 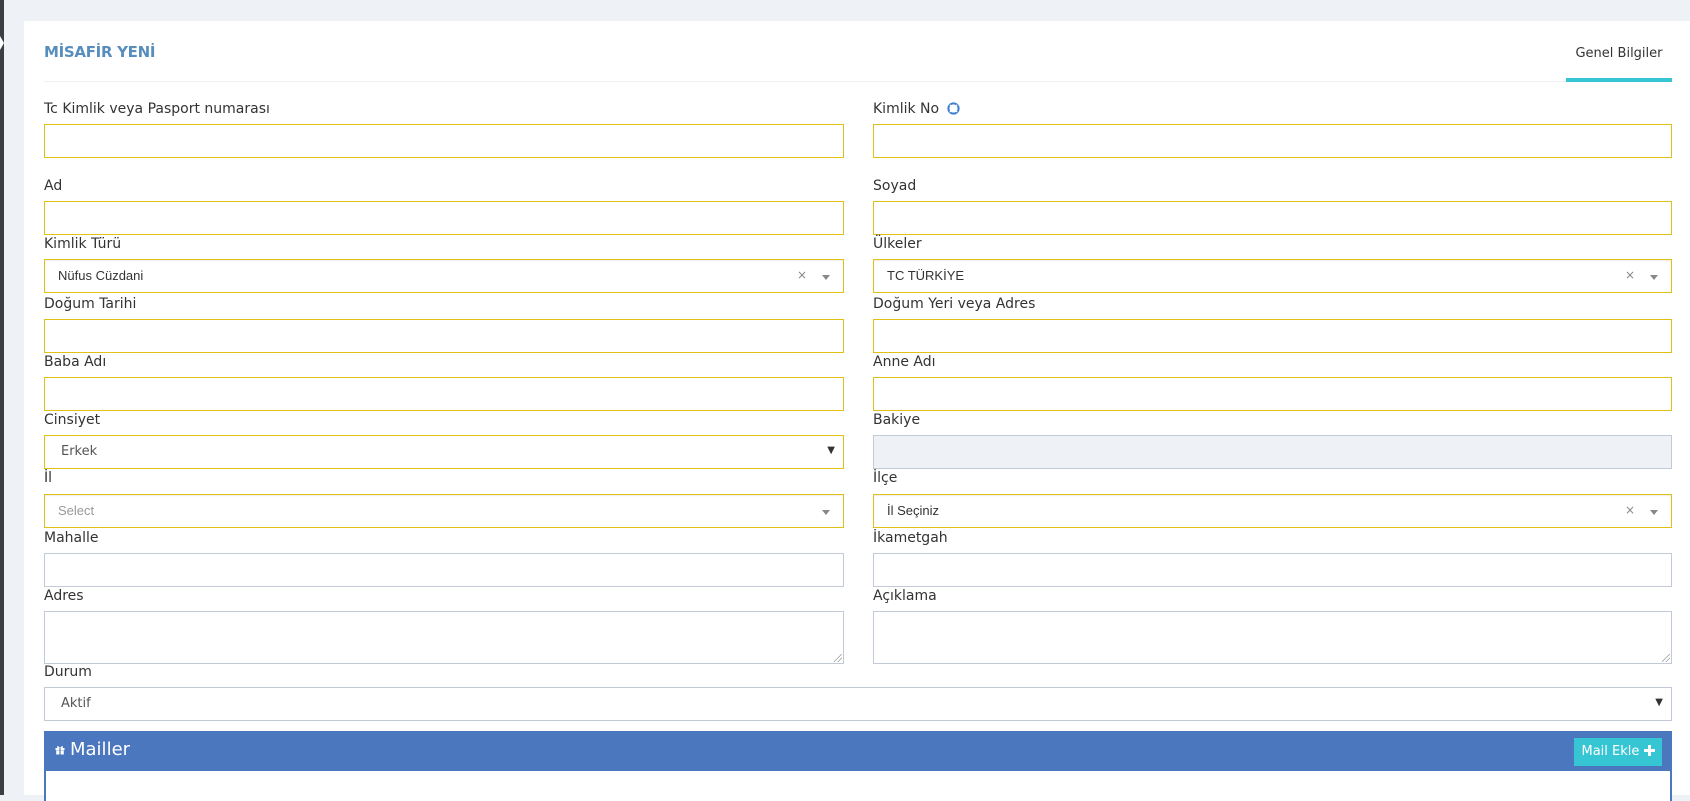 I want to click on page-title: MİSAFİR YENİ, so click(x=100, y=52).